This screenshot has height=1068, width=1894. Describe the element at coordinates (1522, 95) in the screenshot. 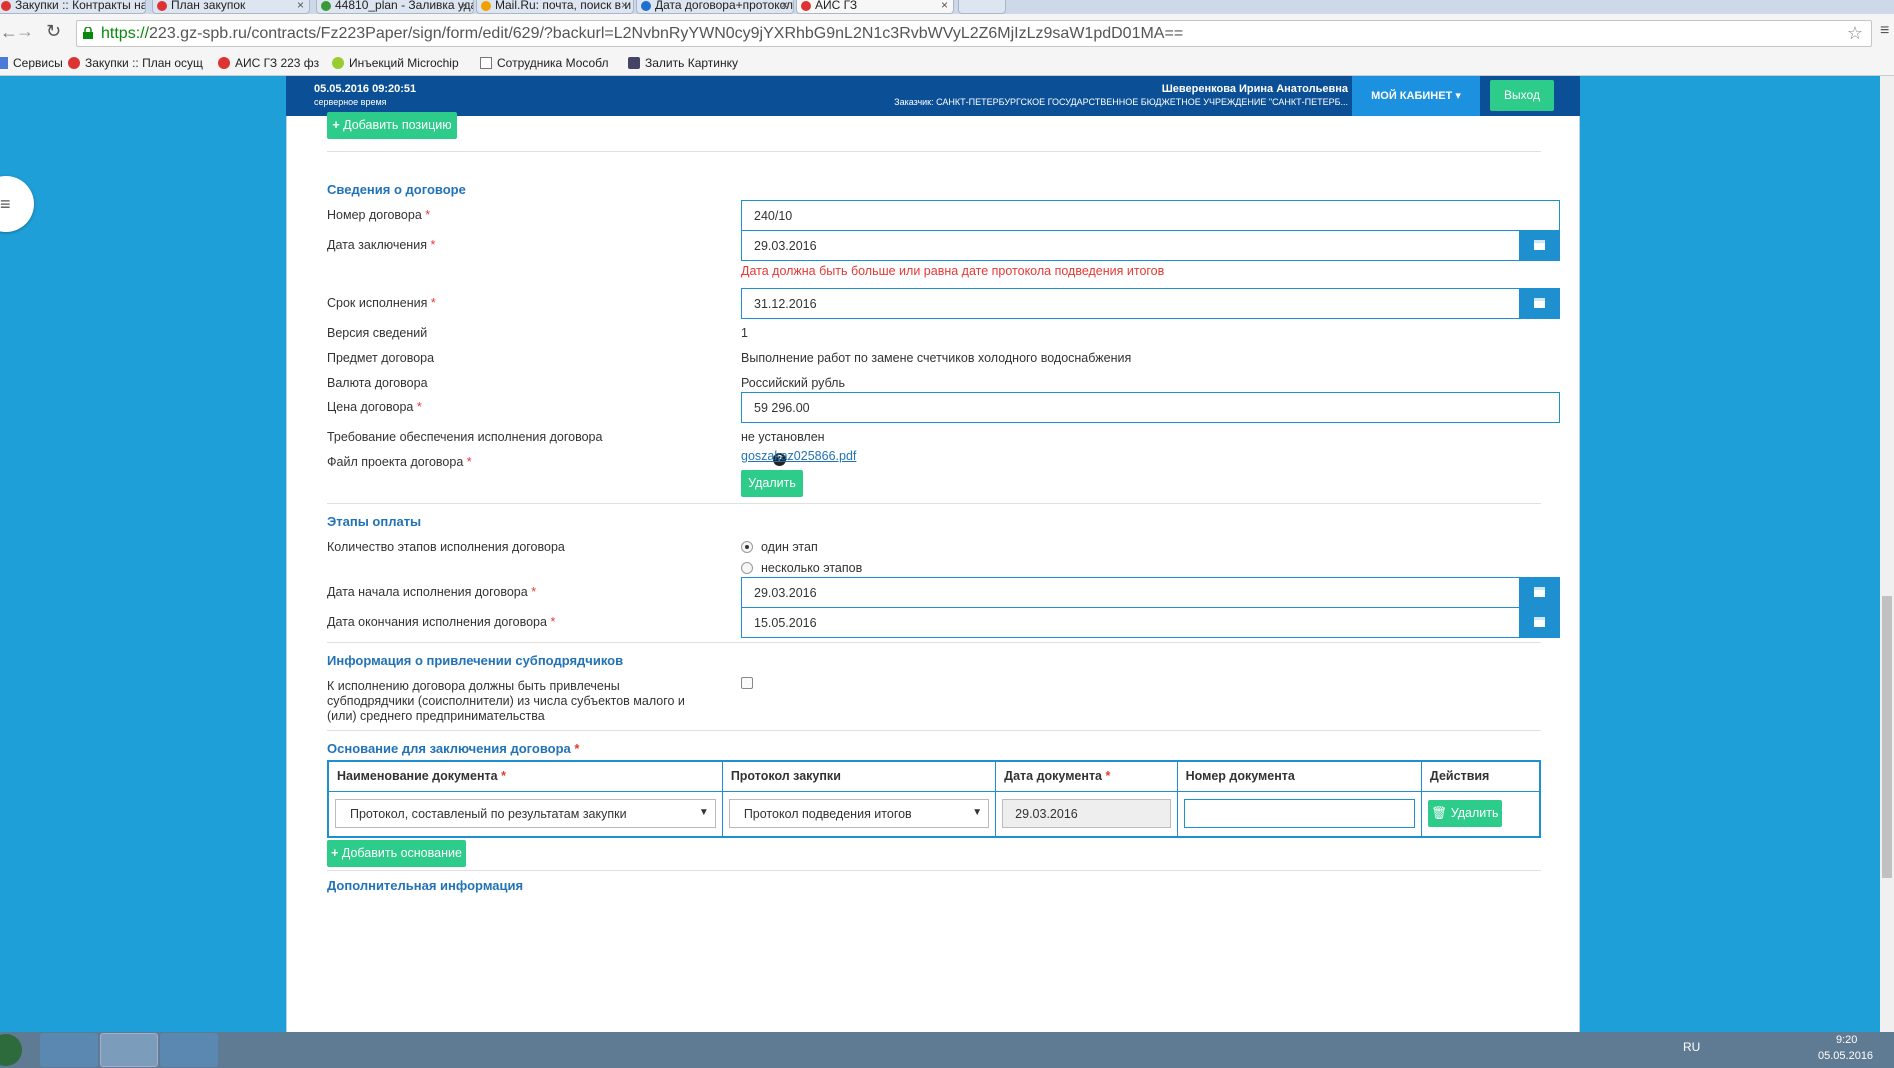

I see `logout-button: Выход` at that location.